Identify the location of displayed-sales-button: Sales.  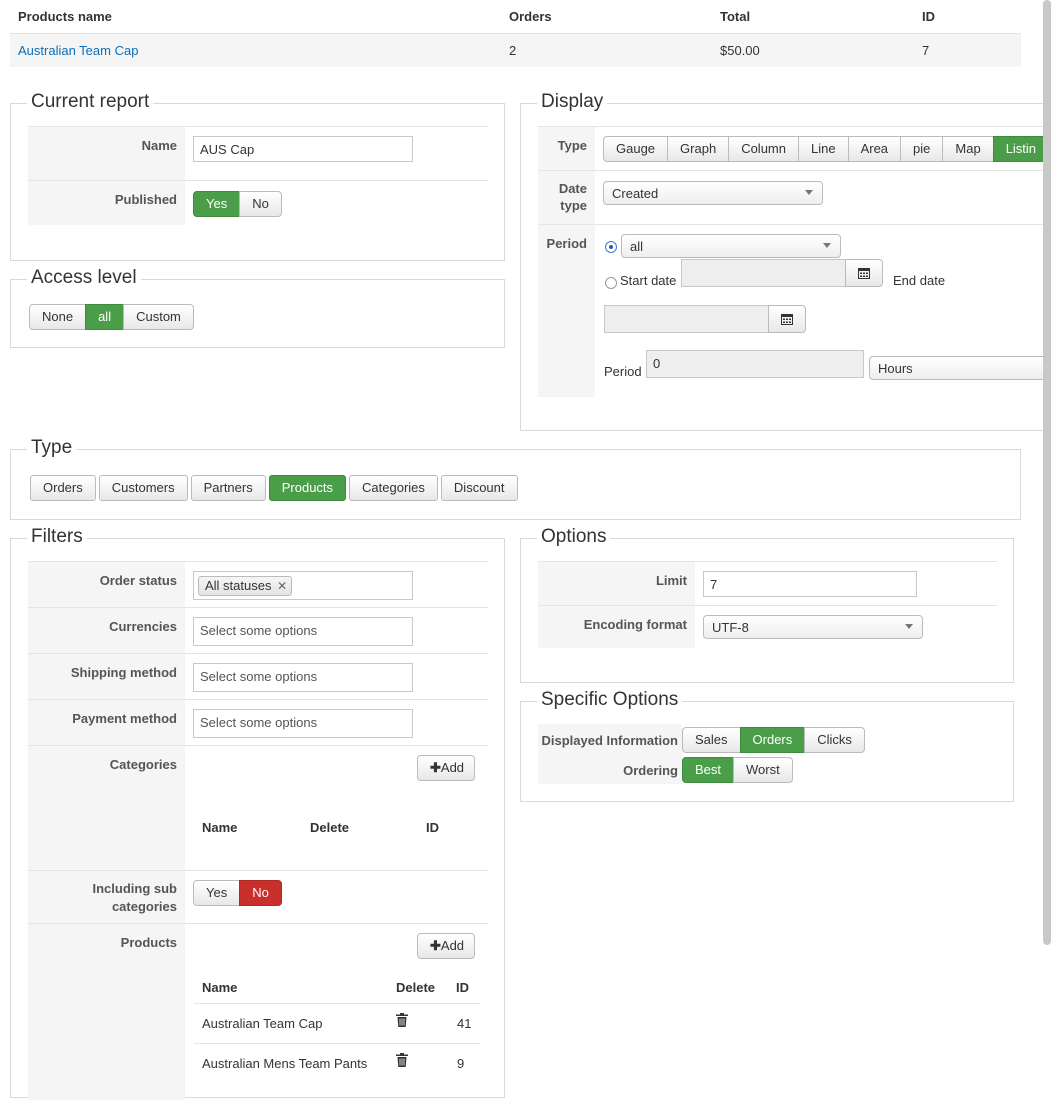
(711, 740).